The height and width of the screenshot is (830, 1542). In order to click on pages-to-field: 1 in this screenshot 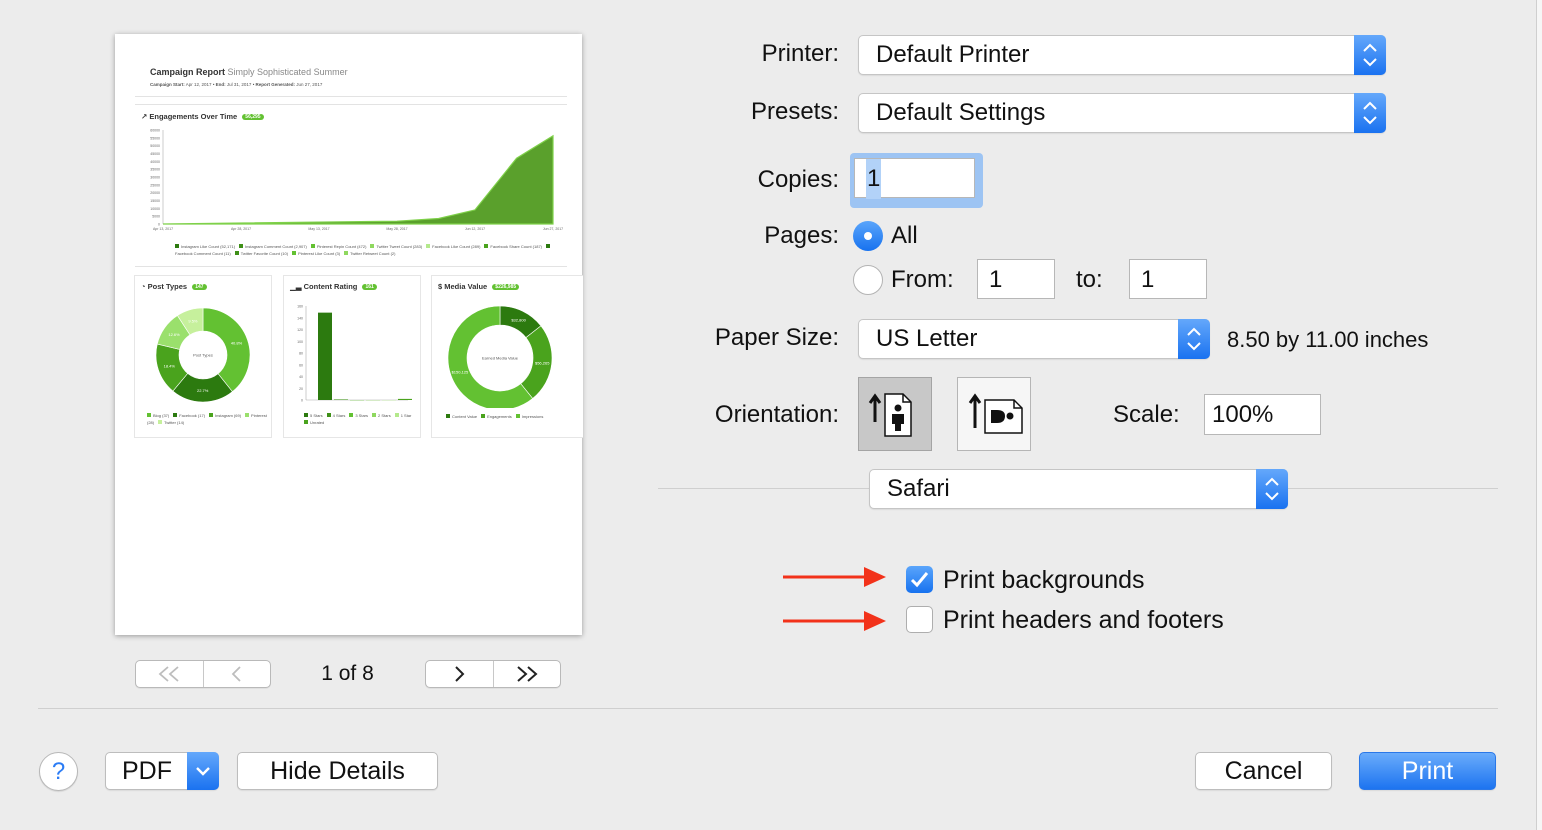, I will do `click(1168, 279)`.